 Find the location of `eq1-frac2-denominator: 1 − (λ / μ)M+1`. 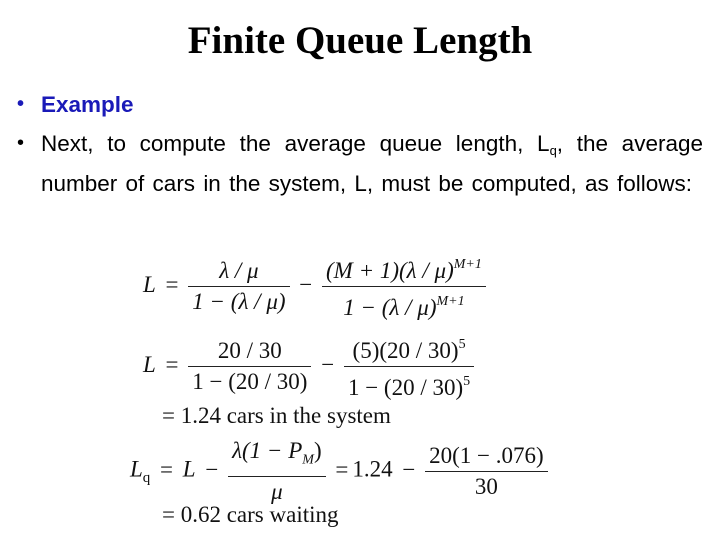

eq1-frac2-denominator: 1 − (λ / μ)M+1 is located at coordinates (404, 304).